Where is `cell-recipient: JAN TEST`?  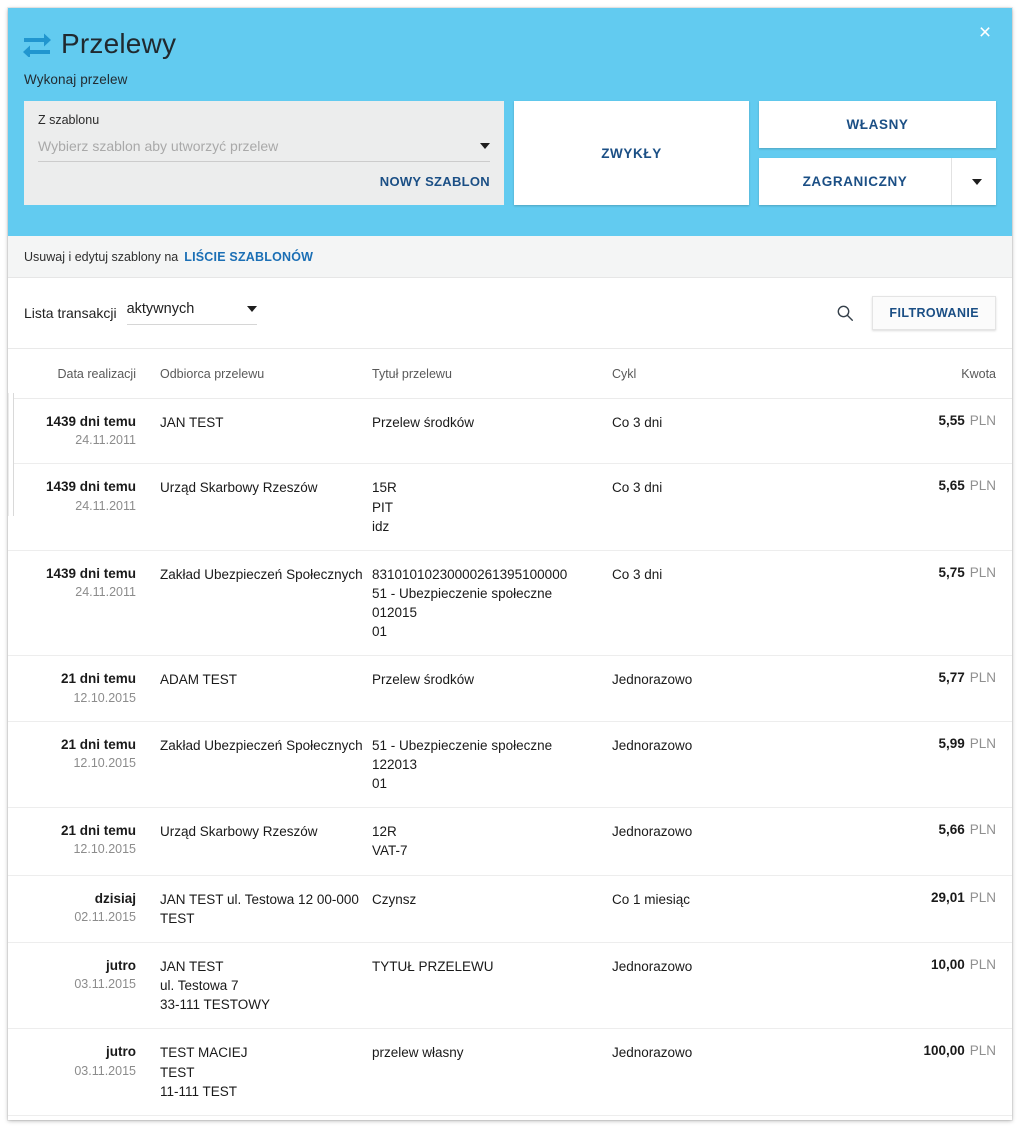 cell-recipient: JAN TEST is located at coordinates (254, 422).